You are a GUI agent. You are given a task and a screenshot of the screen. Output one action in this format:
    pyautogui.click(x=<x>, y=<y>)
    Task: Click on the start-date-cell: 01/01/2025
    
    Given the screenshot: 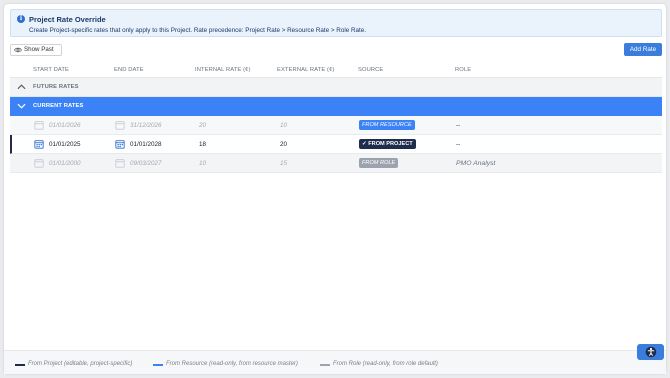 What is the action you would take?
    pyautogui.click(x=65, y=144)
    